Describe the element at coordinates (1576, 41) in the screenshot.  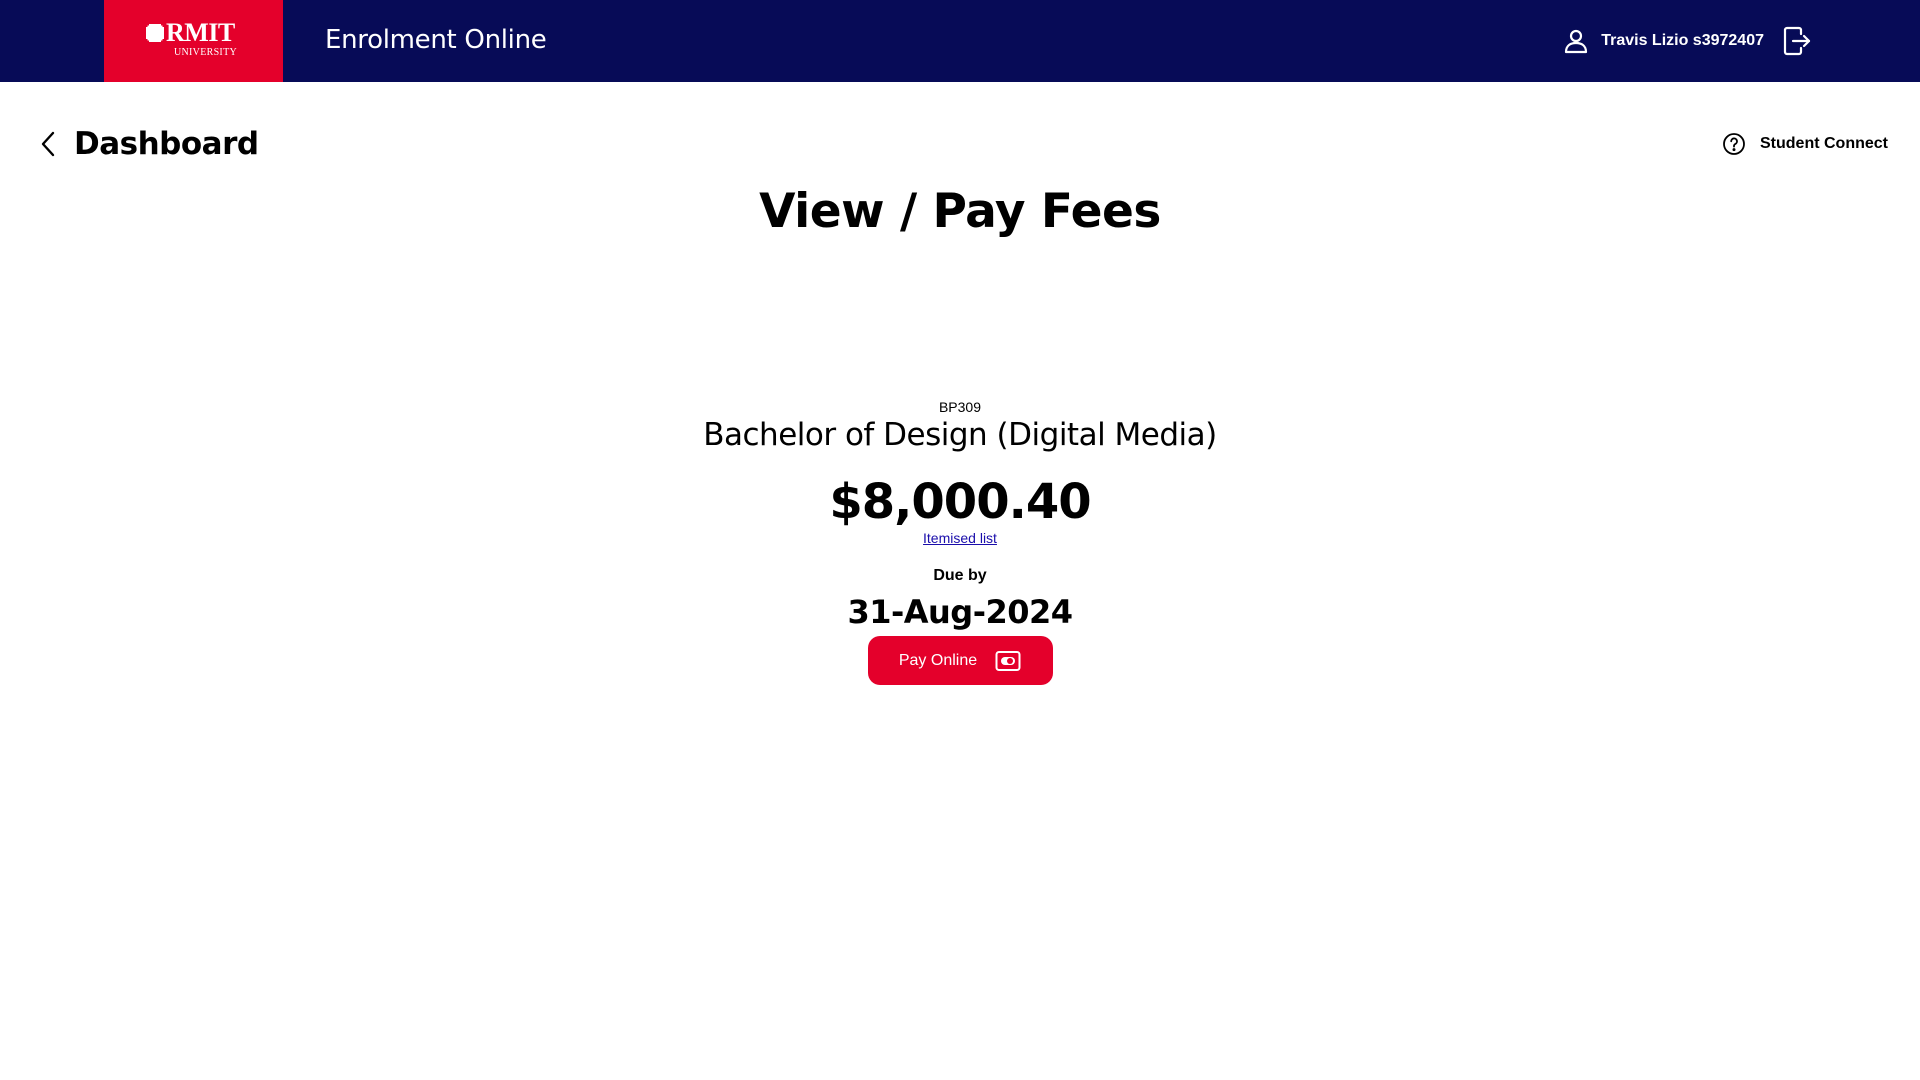
I see `user-icon` at that location.